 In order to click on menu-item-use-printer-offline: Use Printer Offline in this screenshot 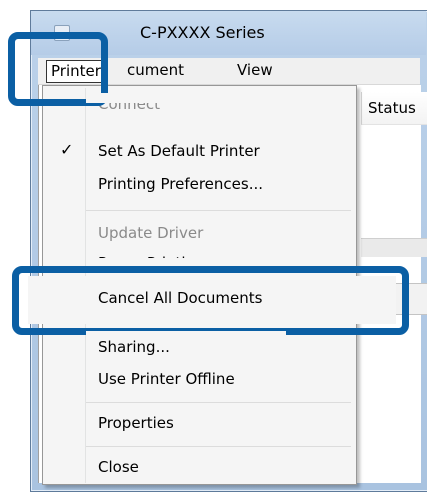, I will do `click(166, 379)`.